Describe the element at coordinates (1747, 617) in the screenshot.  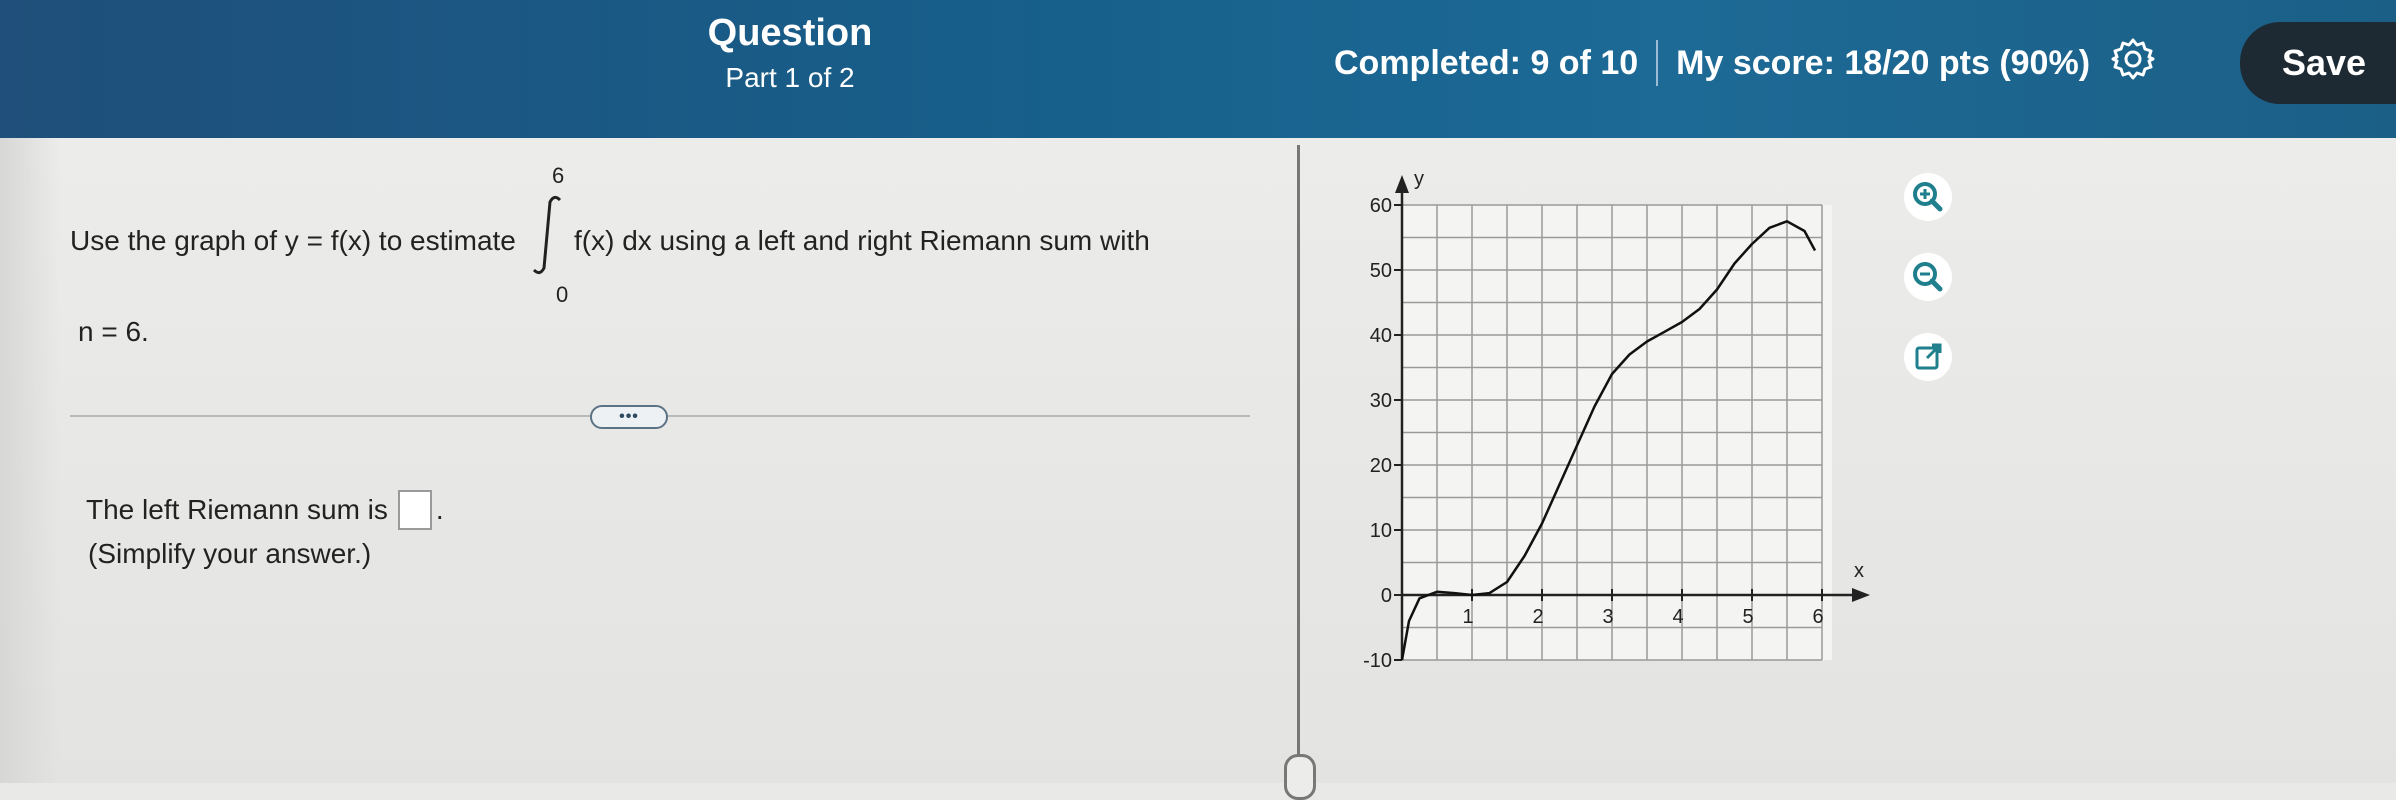
I see `x-tick-label: 5` at that location.